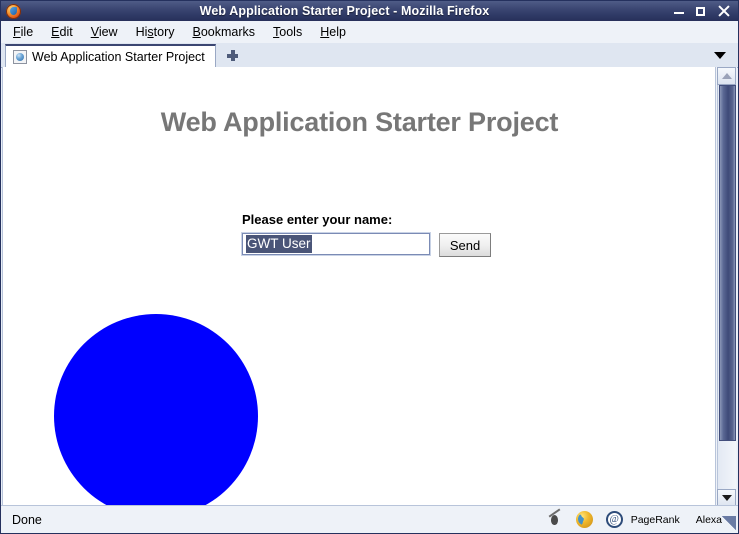  What do you see at coordinates (614, 519) in the screenshot?
I see `at-sign-icon: @` at bounding box center [614, 519].